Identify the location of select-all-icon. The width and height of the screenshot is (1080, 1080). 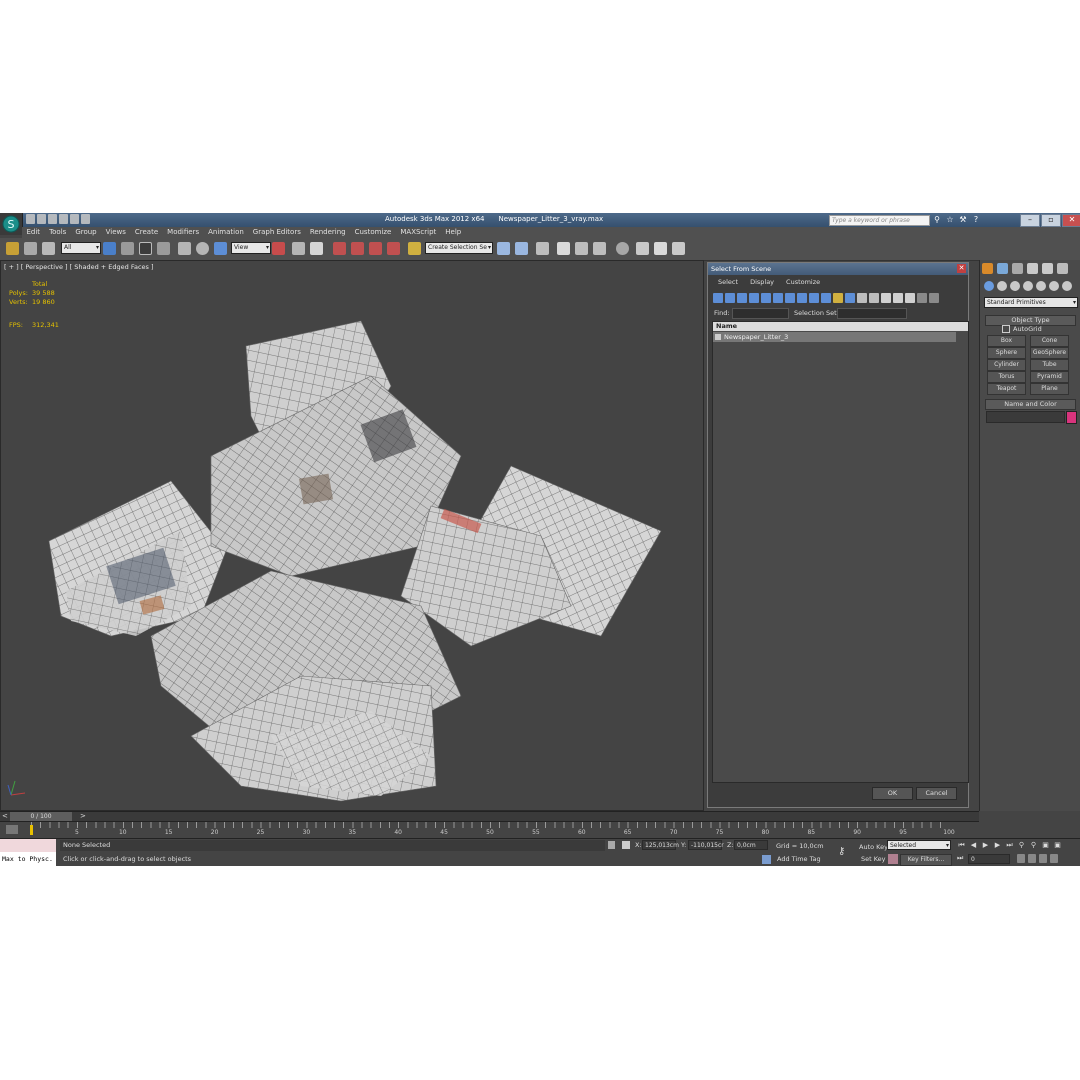
(898, 298).